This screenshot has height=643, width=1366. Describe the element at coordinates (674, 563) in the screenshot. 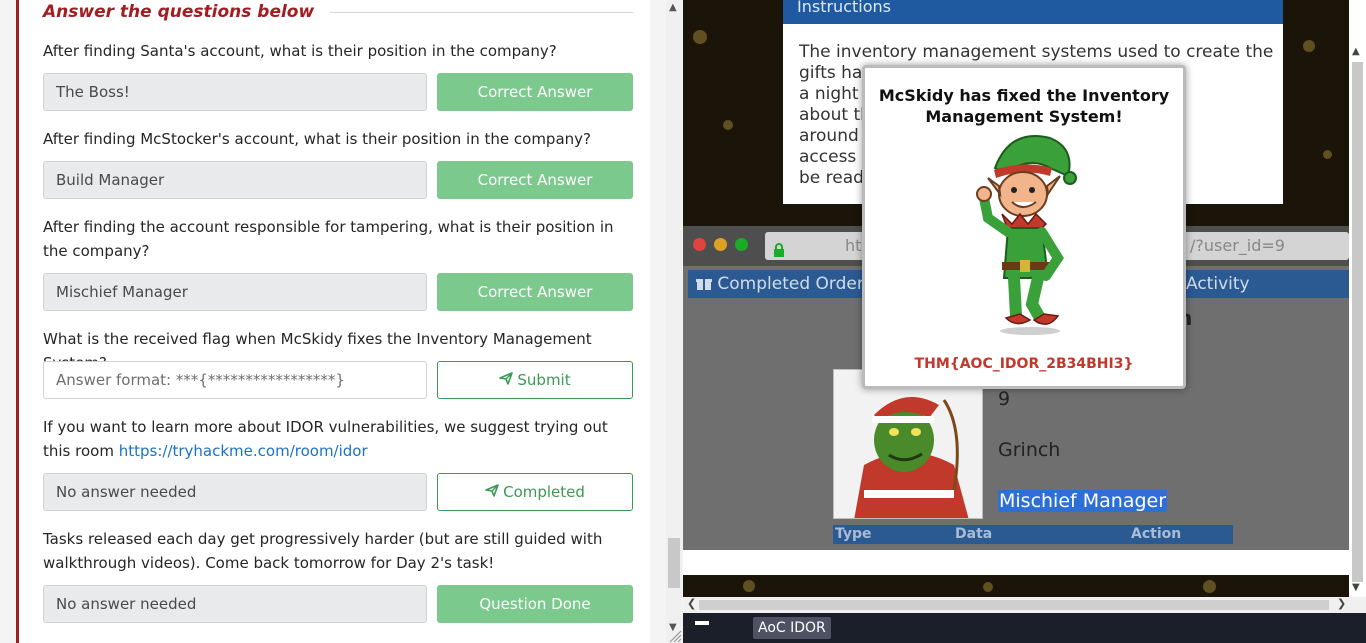

I see `left-scroll-thumb` at that location.